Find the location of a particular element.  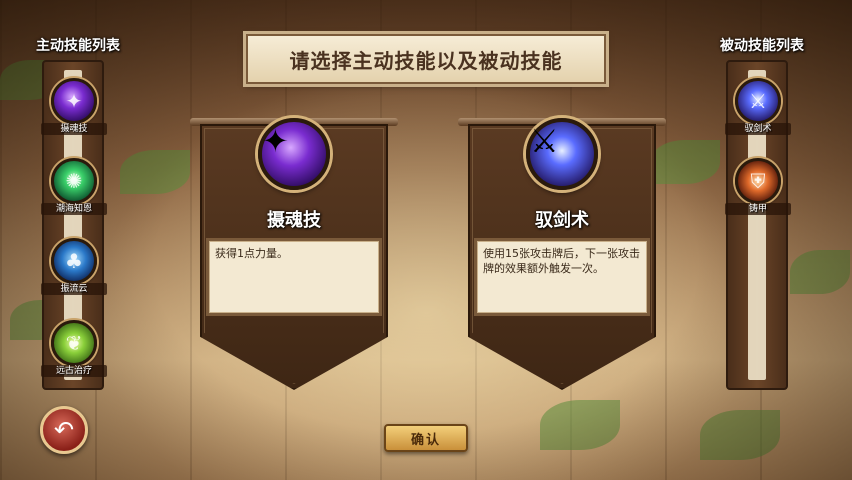

back-arrow-icon: ↶ is located at coordinates (64, 430).